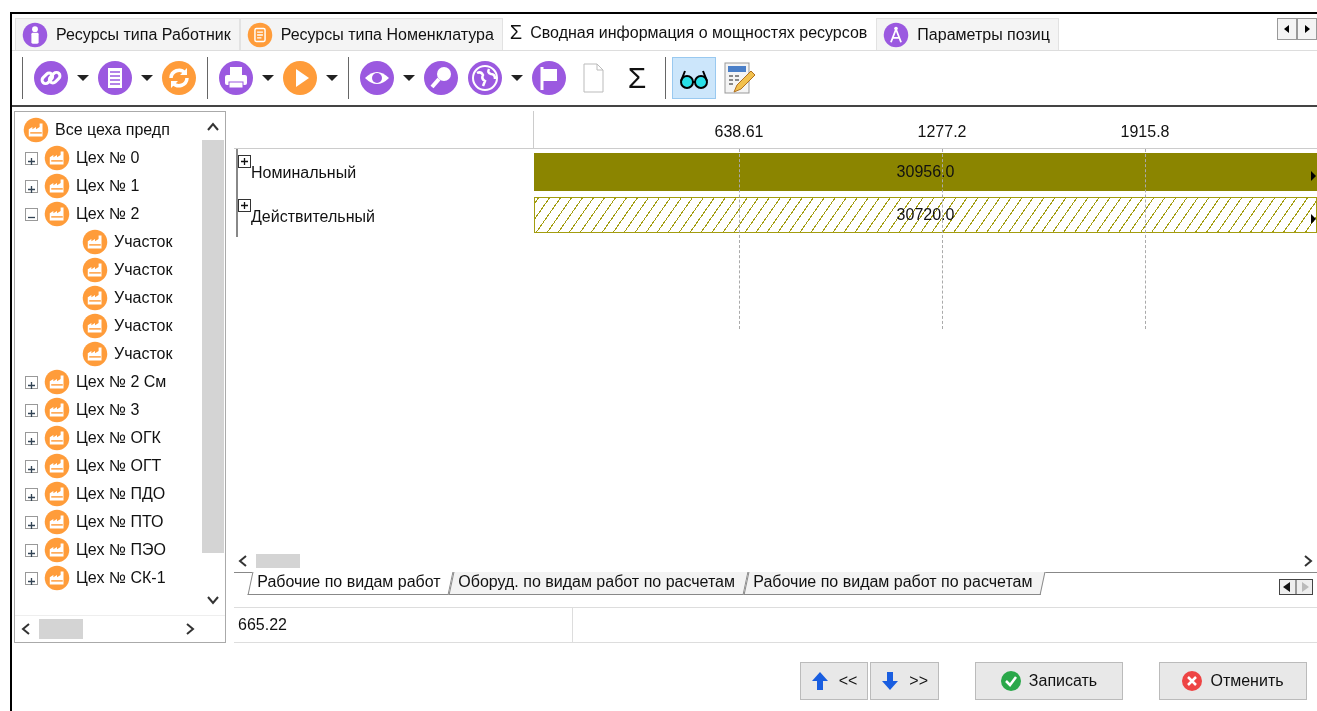 The width and height of the screenshot is (1317, 711). Describe the element at coordinates (313, 217) in the screenshot. I see `row-label: Действительный` at that location.